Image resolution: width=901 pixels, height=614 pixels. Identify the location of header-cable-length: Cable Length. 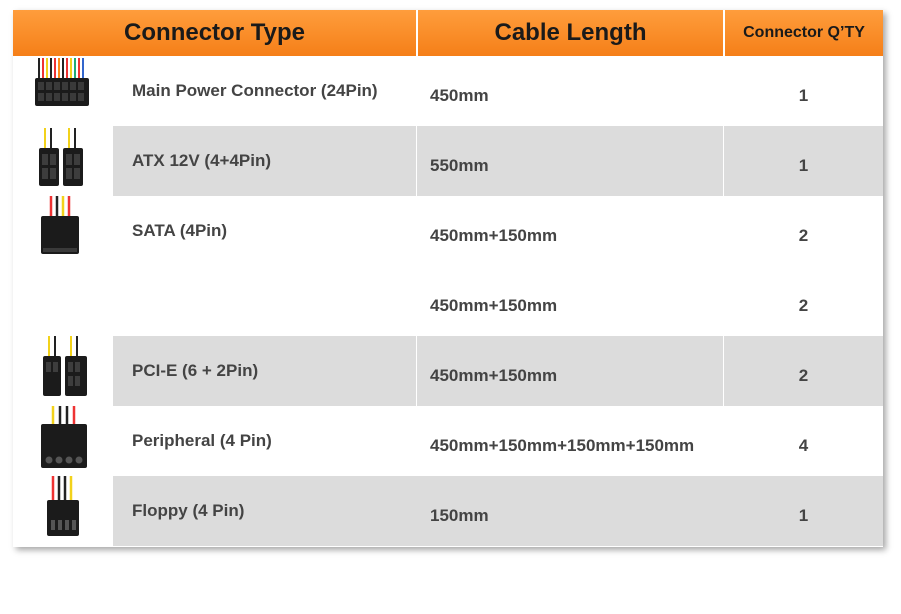
(570, 33).